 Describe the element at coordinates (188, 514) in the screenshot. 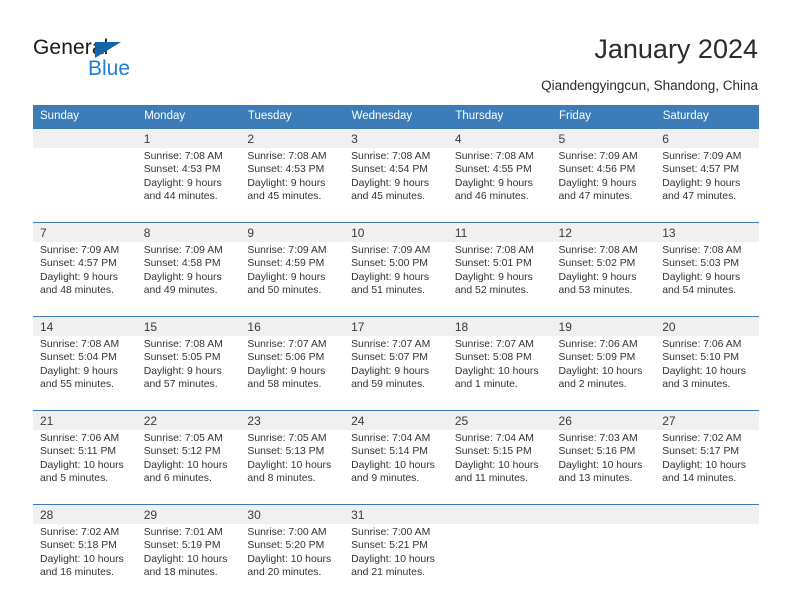

I see `day-number: 29` at that location.